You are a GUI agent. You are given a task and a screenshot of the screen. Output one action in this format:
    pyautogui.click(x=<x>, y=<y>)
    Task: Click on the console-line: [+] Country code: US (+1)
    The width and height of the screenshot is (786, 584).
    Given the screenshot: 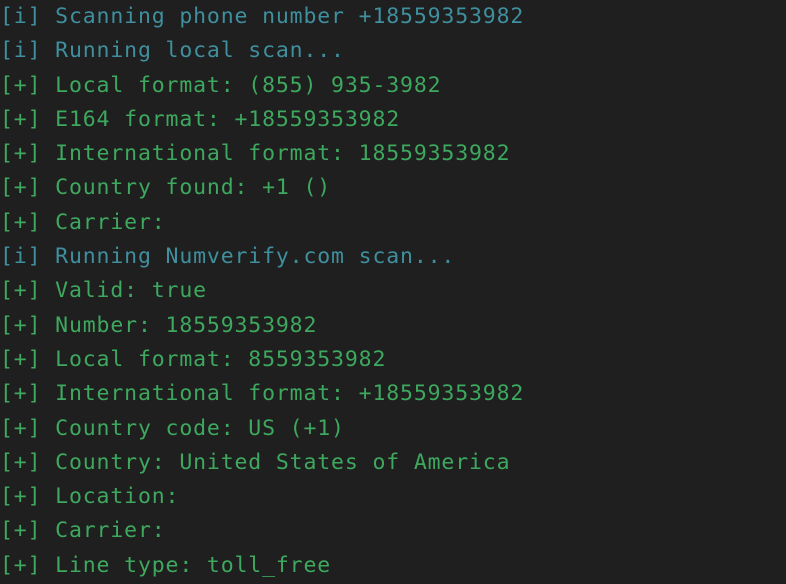 What is the action you would take?
    pyautogui.click(x=172, y=428)
    